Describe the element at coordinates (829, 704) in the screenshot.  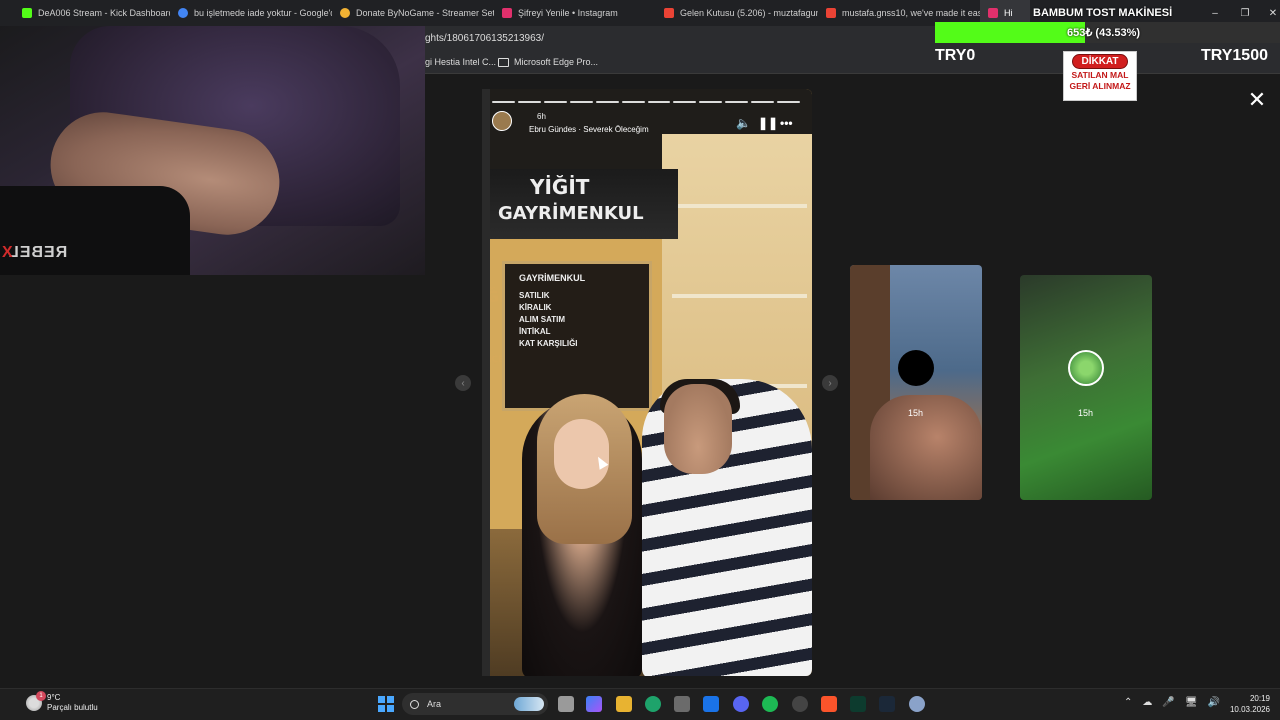
I see `brave-icon` at that location.